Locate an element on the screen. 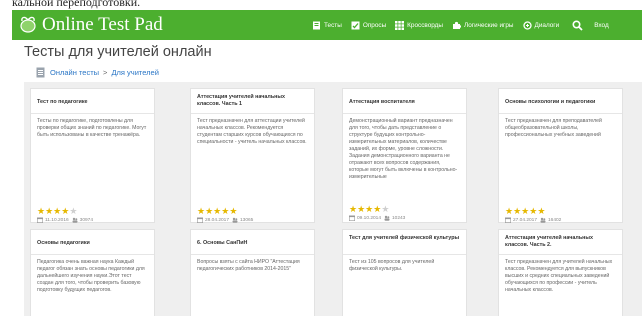 The image size is (642, 316). nav-dialogs-label: Диалоги is located at coordinates (547, 25).